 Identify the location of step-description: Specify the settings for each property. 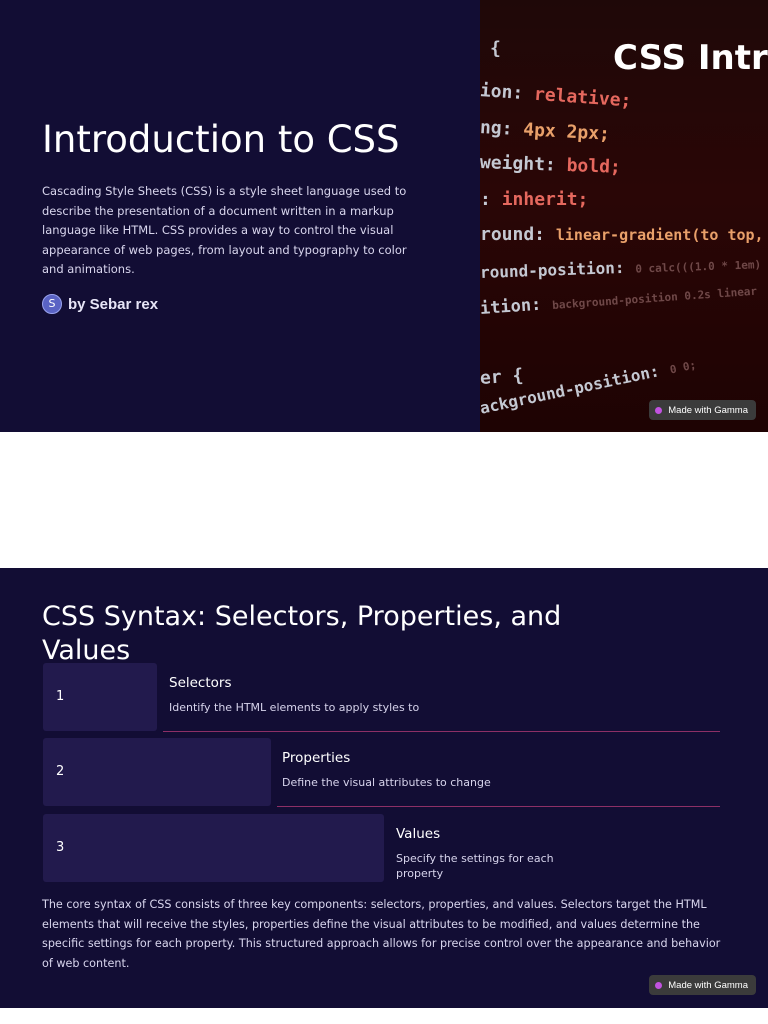
(475, 866).